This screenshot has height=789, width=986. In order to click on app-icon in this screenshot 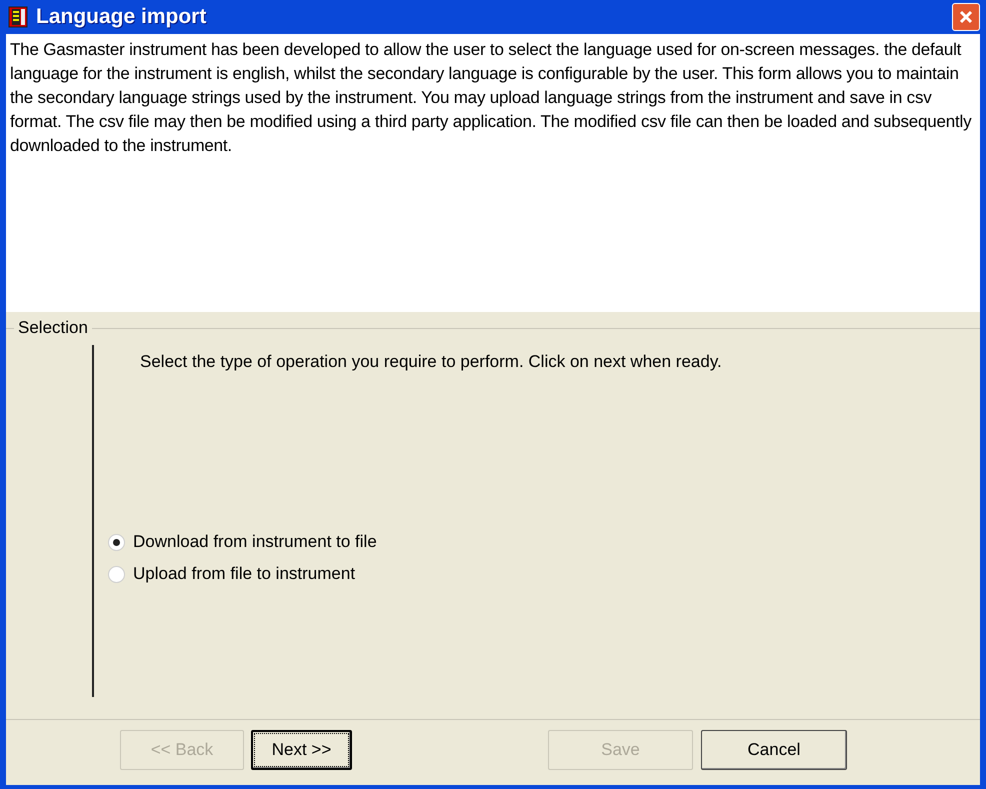, I will do `click(18, 17)`.